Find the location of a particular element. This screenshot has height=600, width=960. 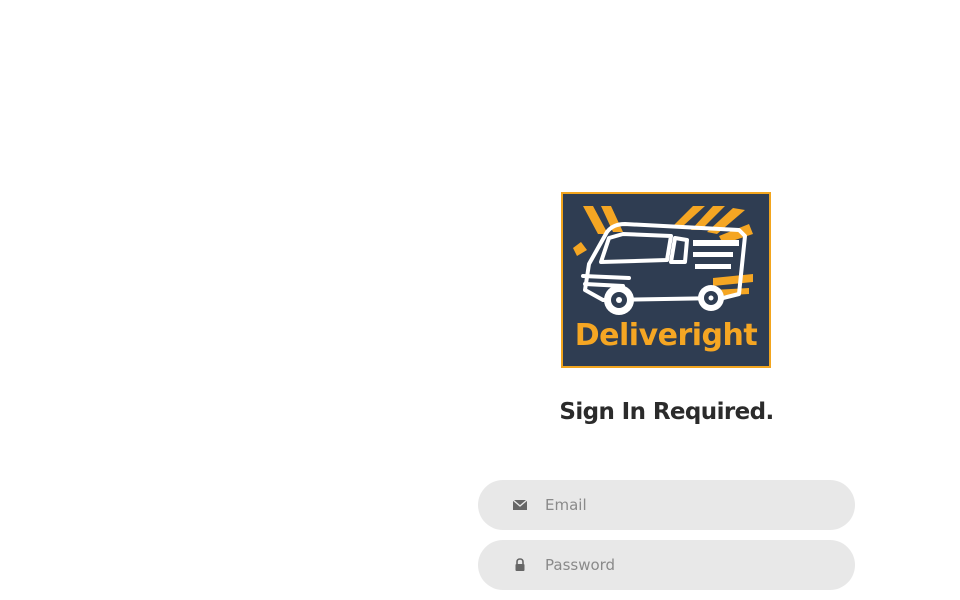

email-input is located at coordinates (690, 505).